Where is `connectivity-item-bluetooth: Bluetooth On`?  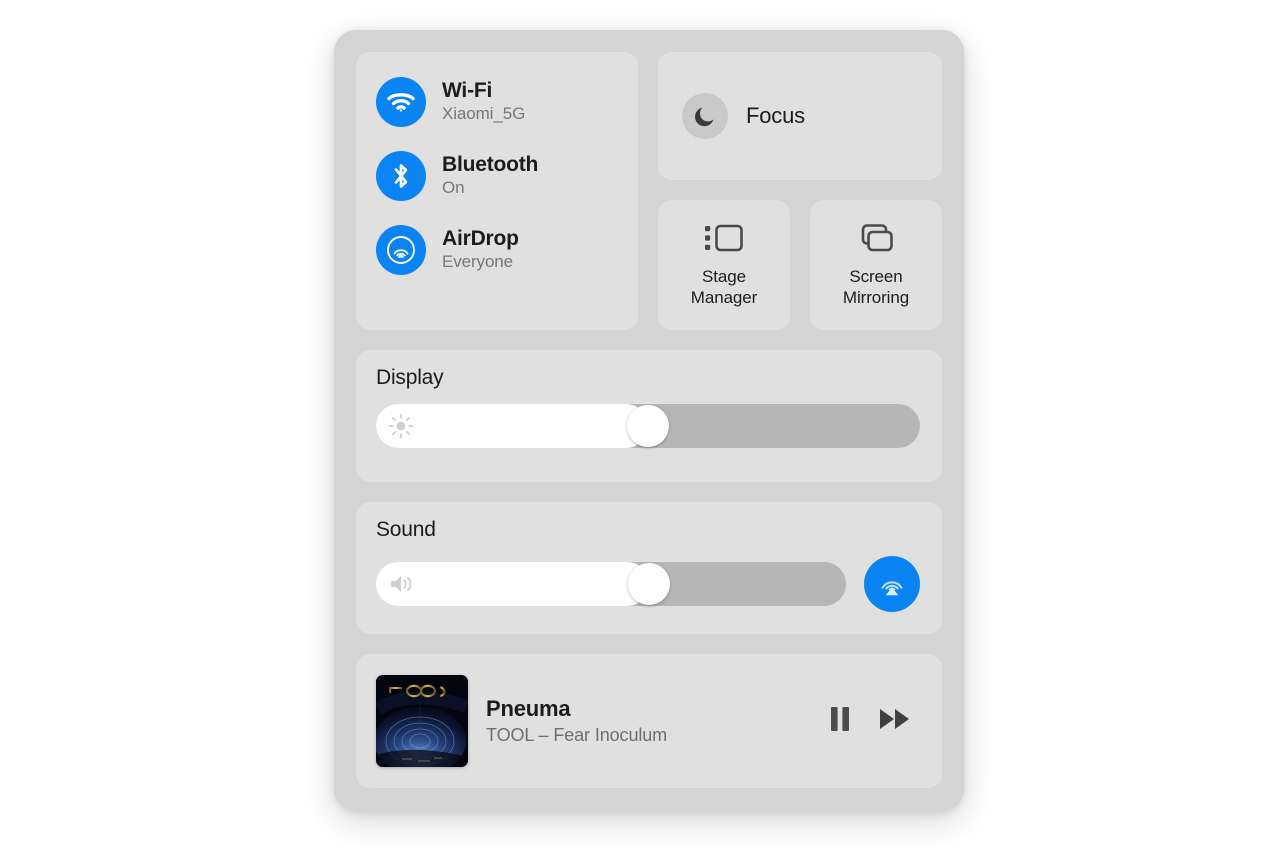 connectivity-item-bluetooth: Bluetooth On is located at coordinates (507, 176).